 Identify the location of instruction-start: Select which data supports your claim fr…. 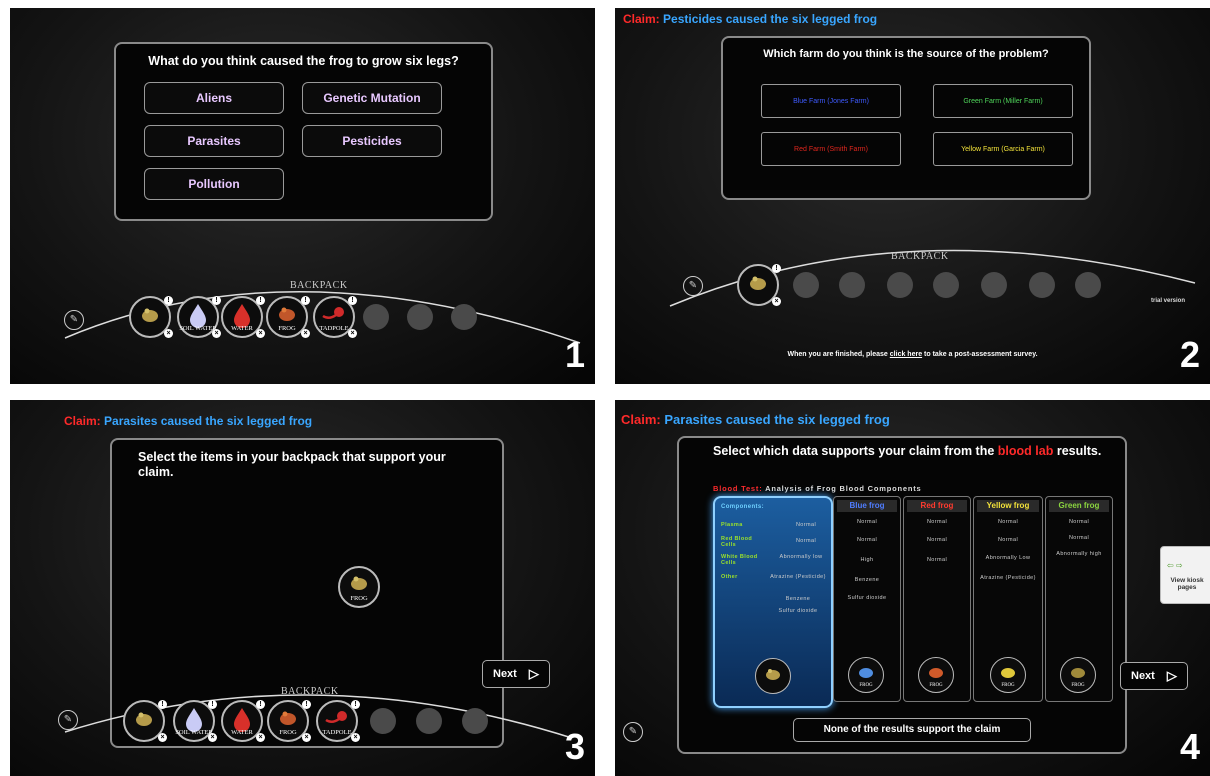
(855, 451).